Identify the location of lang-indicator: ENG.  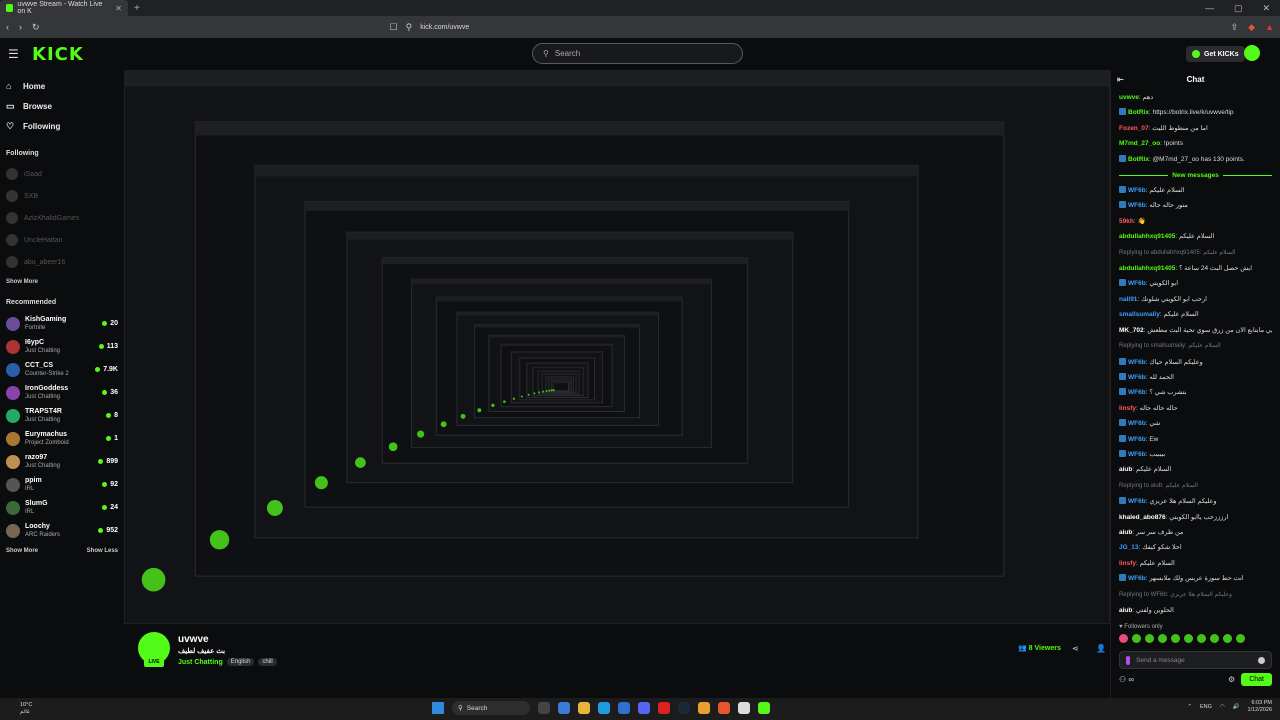
(1206, 707).